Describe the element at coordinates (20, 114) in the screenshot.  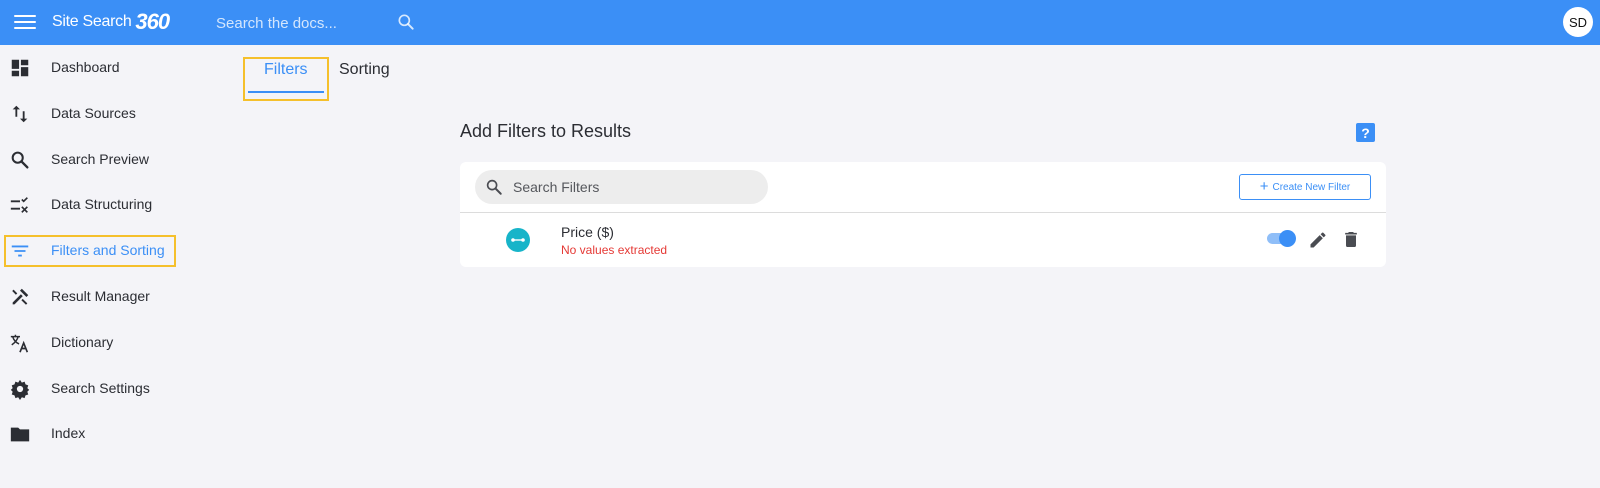
I see `data-sources-icon` at that location.